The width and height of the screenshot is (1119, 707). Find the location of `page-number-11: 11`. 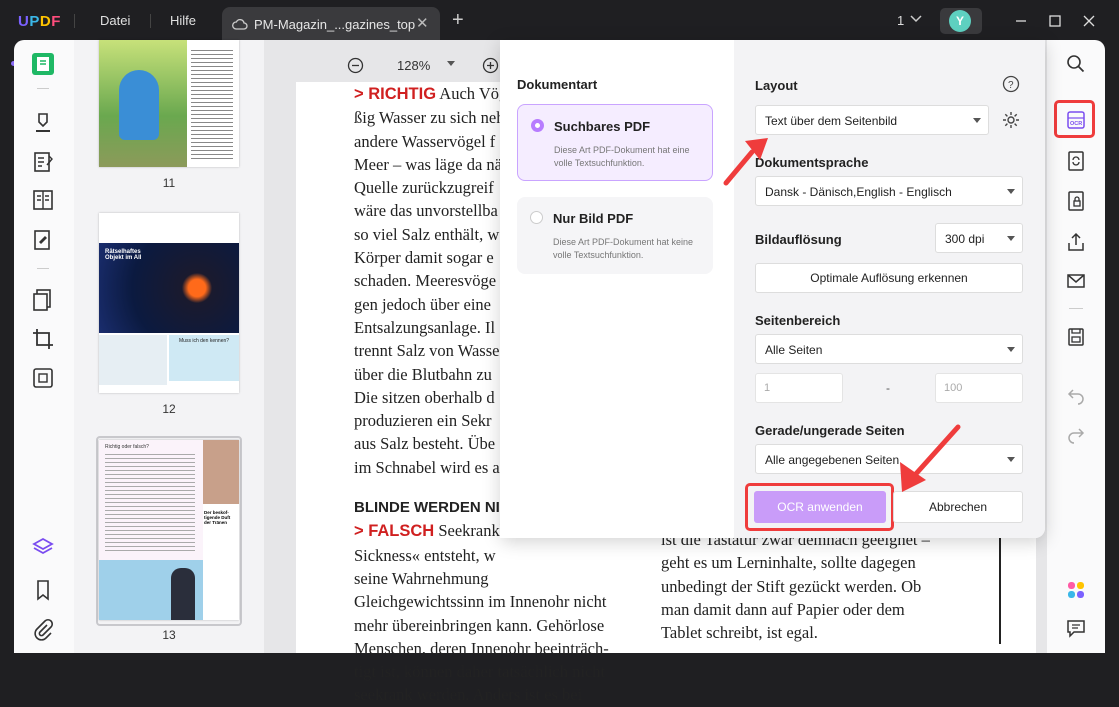

page-number-11: 11 is located at coordinates (169, 183).